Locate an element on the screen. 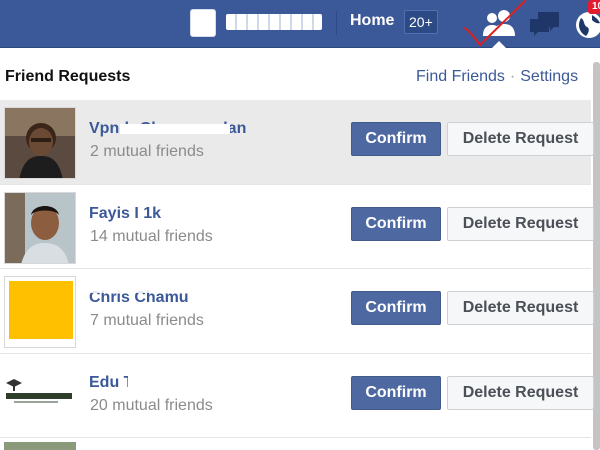 The image size is (600, 450). friend-requests-icon is located at coordinates (499, 23).